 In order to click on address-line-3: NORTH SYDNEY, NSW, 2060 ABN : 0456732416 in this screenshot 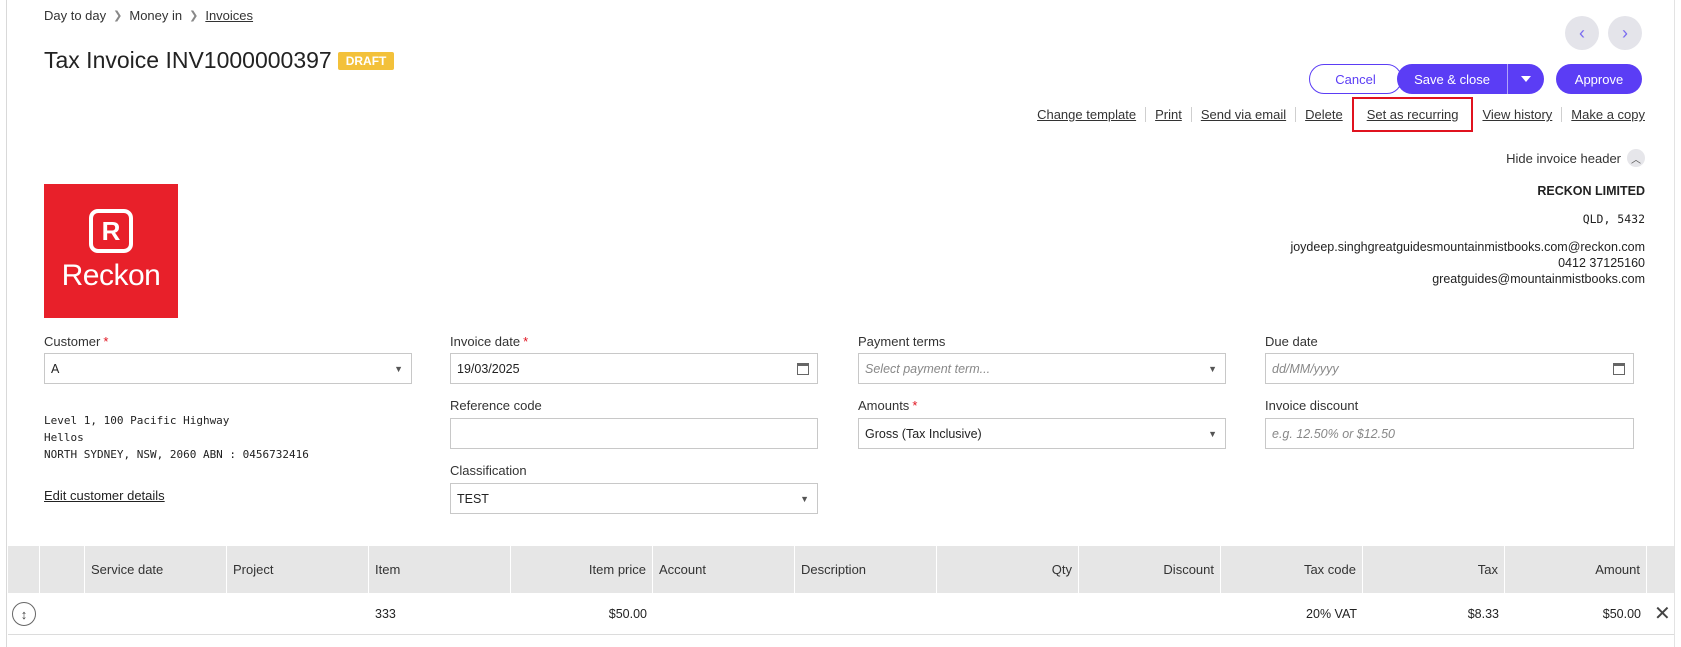, I will do `click(176, 454)`.